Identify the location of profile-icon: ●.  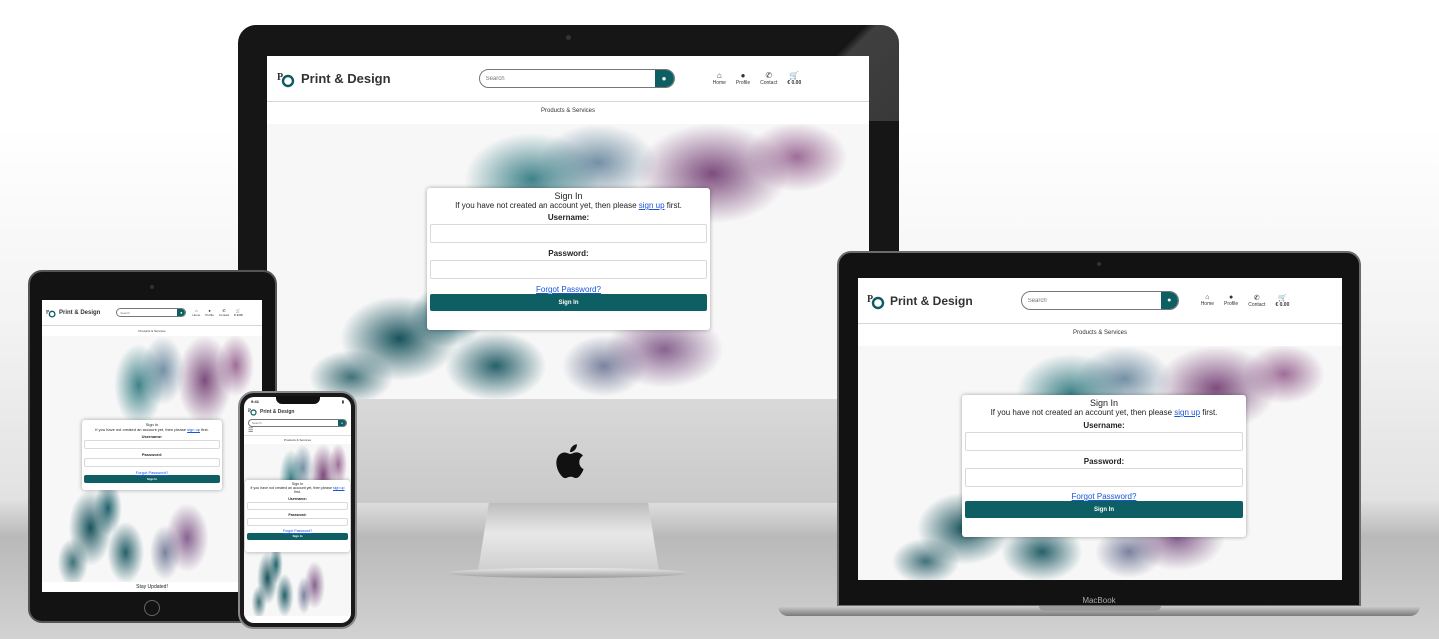
(1231, 297).